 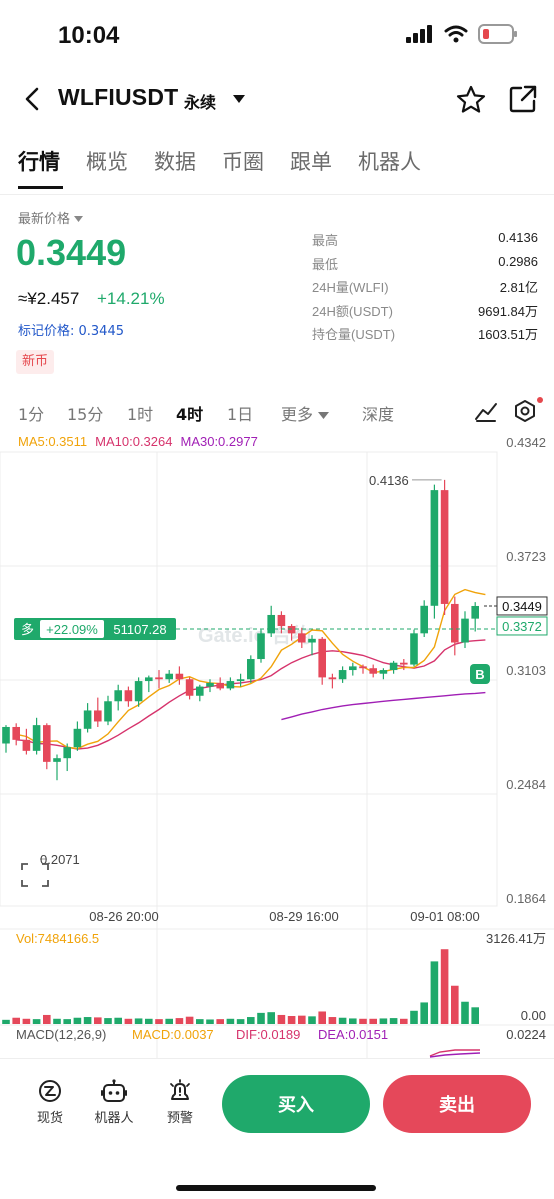 I want to click on stat-label: 最高, so click(x=325, y=240).